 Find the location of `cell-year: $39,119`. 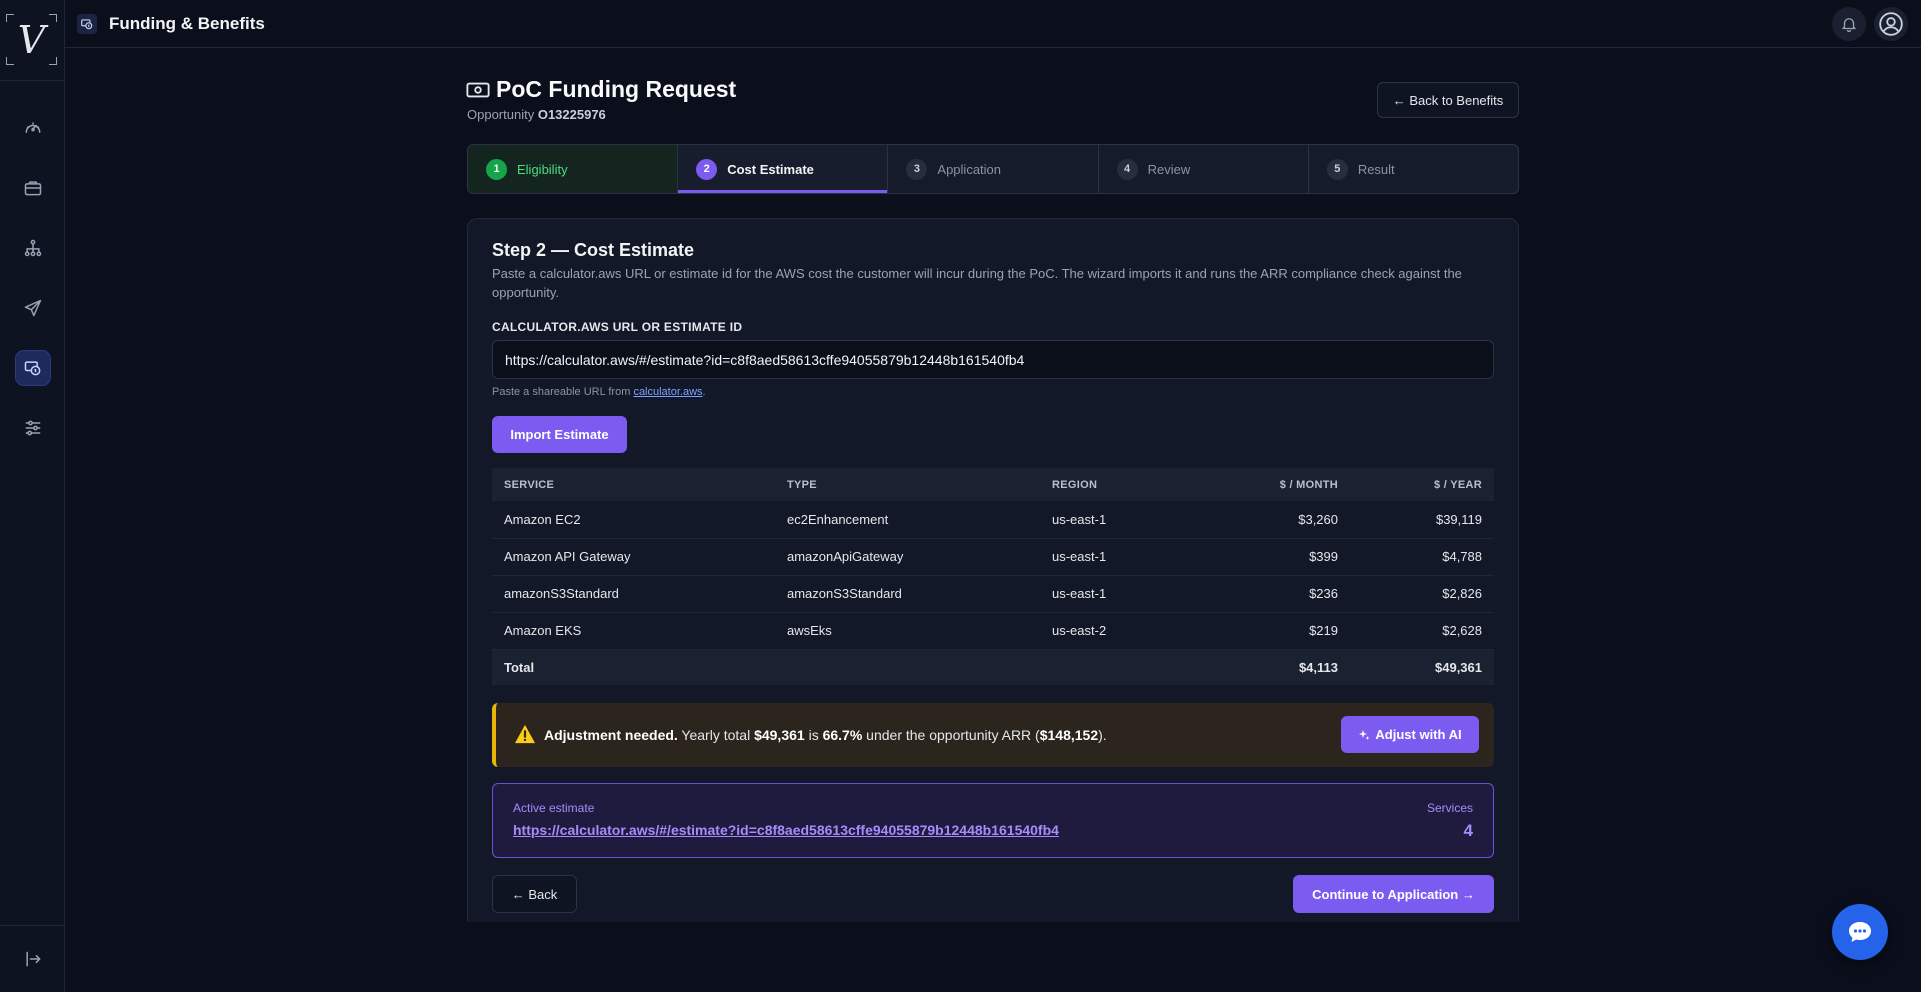

cell-year: $39,119 is located at coordinates (1422, 520).